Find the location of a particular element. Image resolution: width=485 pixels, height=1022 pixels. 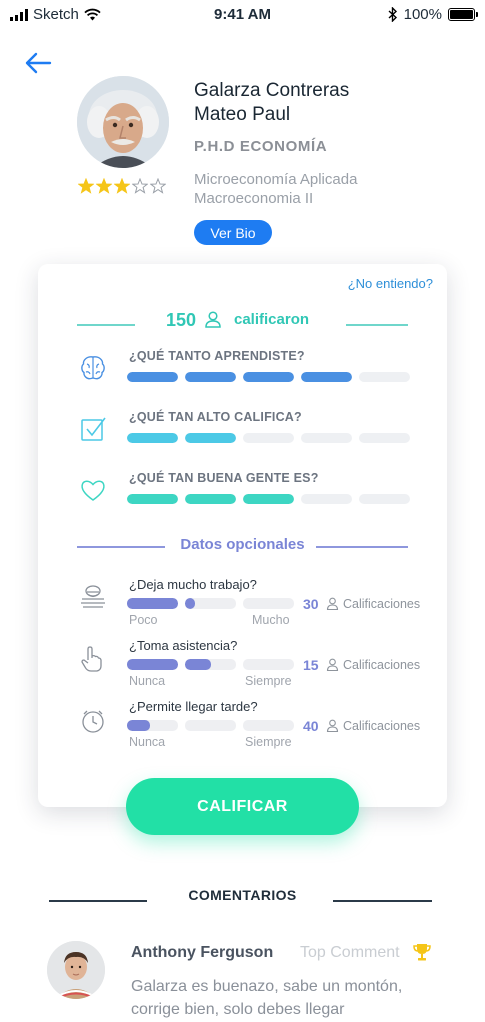

optional-count: 30 is located at coordinates (311, 604).